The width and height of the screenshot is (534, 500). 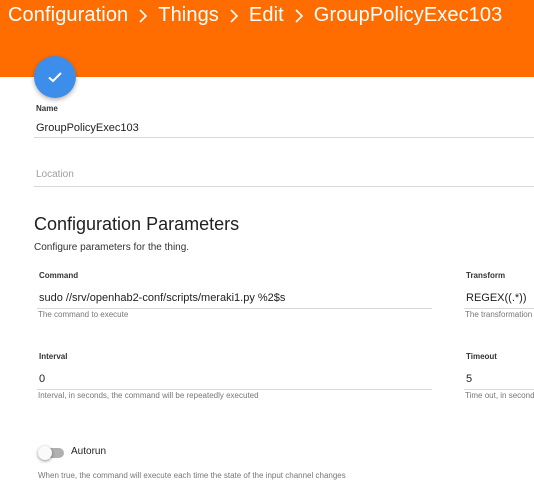 What do you see at coordinates (499, 314) in the screenshot?
I see `transform-help: The transformation` at bounding box center [499, 314].